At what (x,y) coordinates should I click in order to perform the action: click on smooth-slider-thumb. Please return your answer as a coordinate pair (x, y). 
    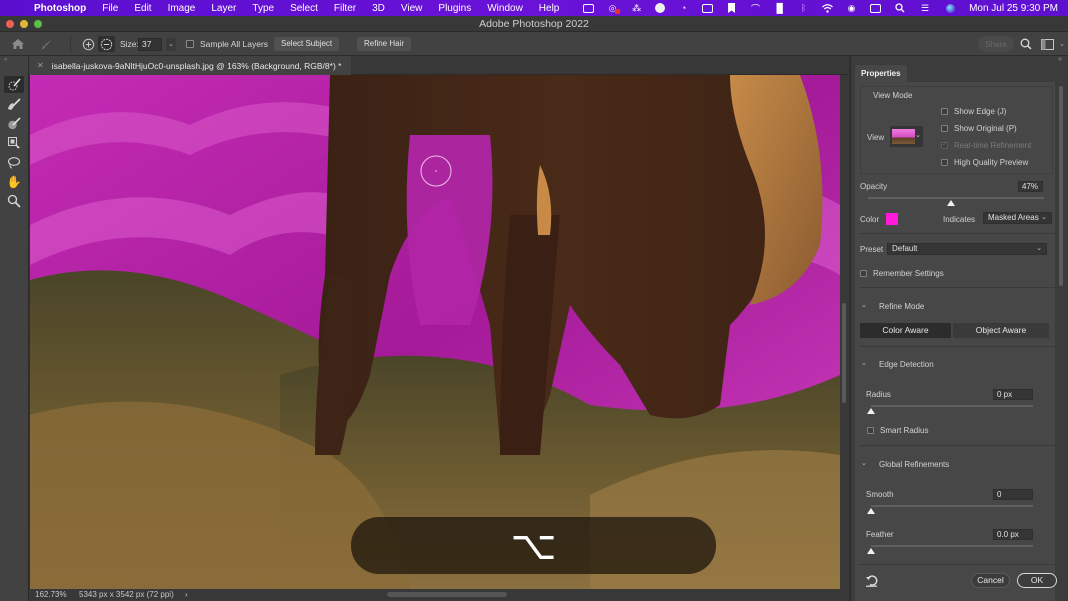
    Looking at the image, I should click on (871, 511).